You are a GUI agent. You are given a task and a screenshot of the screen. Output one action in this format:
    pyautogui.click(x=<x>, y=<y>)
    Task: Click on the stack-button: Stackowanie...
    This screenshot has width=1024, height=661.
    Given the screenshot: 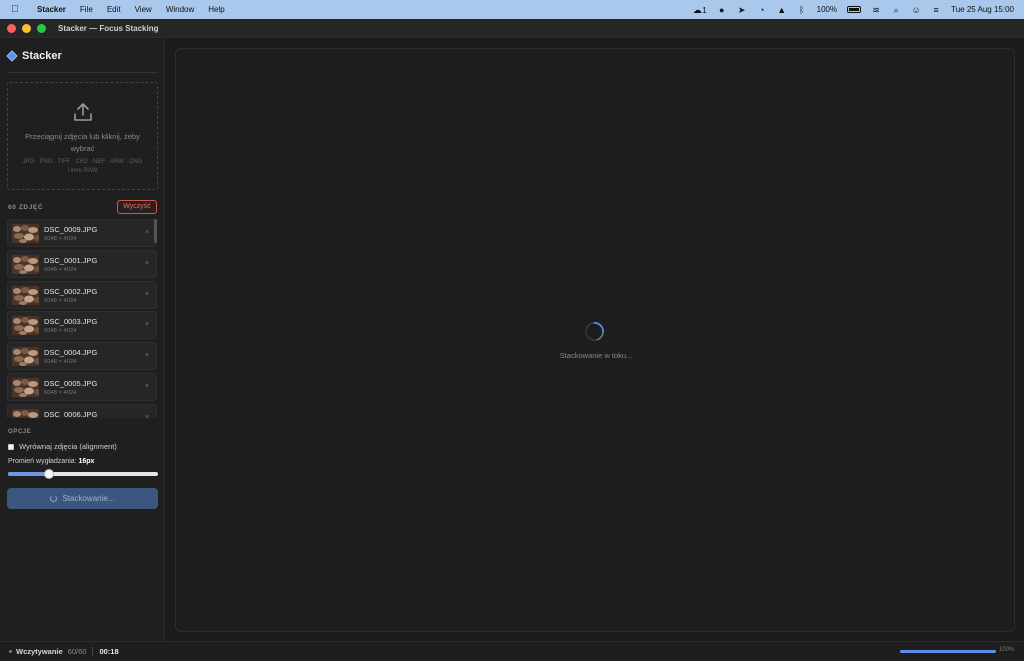 What is the action you would take?
    pyautogui.click(x=82, y=498)
    